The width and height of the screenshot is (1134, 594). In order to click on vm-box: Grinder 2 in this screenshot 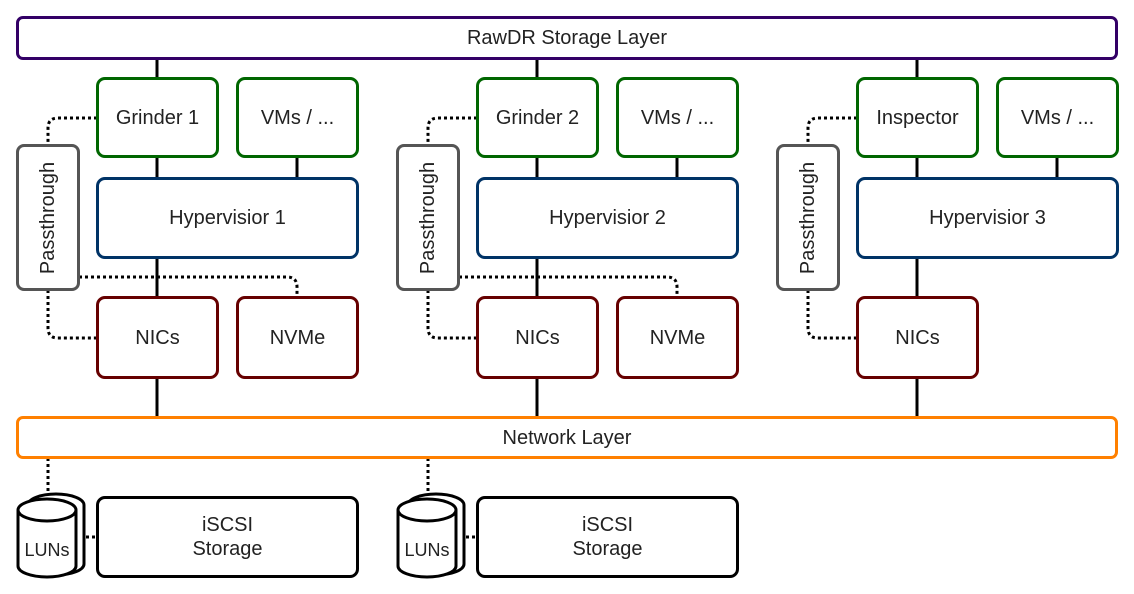, I will do `click(537, 117)`.